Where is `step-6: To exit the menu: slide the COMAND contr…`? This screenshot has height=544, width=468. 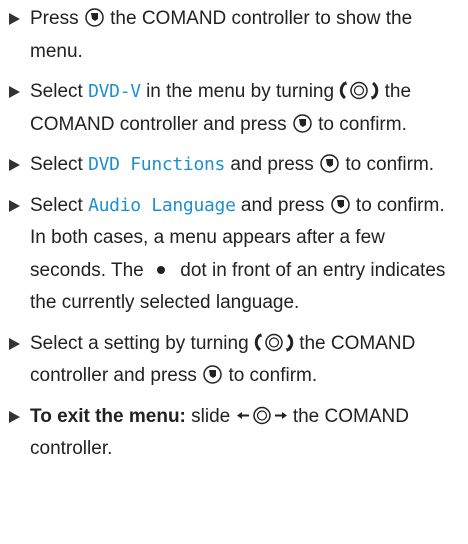
step-6: To exit the menu: slide the COMAND contr… is located at coordinates (234, 433).